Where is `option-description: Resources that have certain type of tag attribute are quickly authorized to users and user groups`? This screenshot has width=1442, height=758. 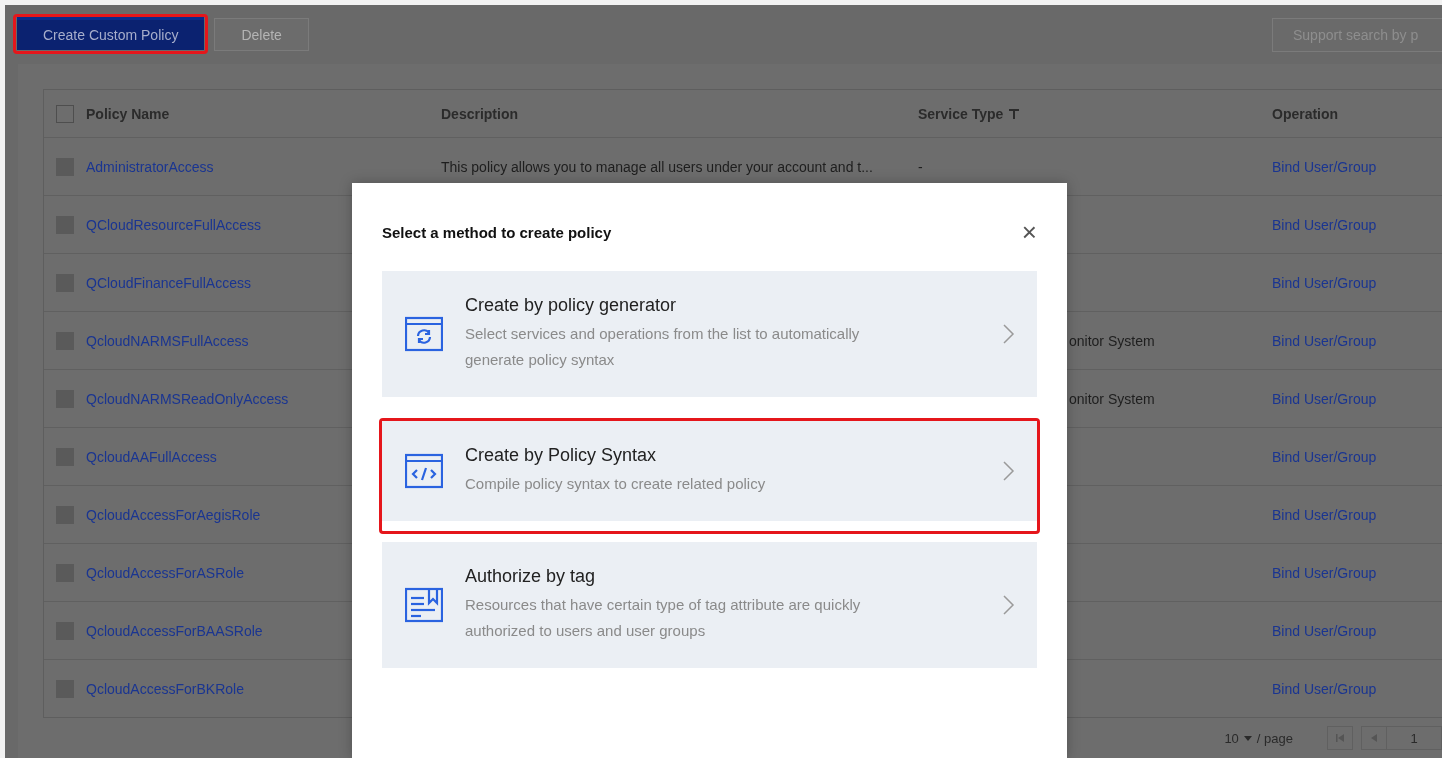
option-description: Resources that have certain type of tag attribute are quickly authorized to users and user groups is located at coordinates (663, 618).